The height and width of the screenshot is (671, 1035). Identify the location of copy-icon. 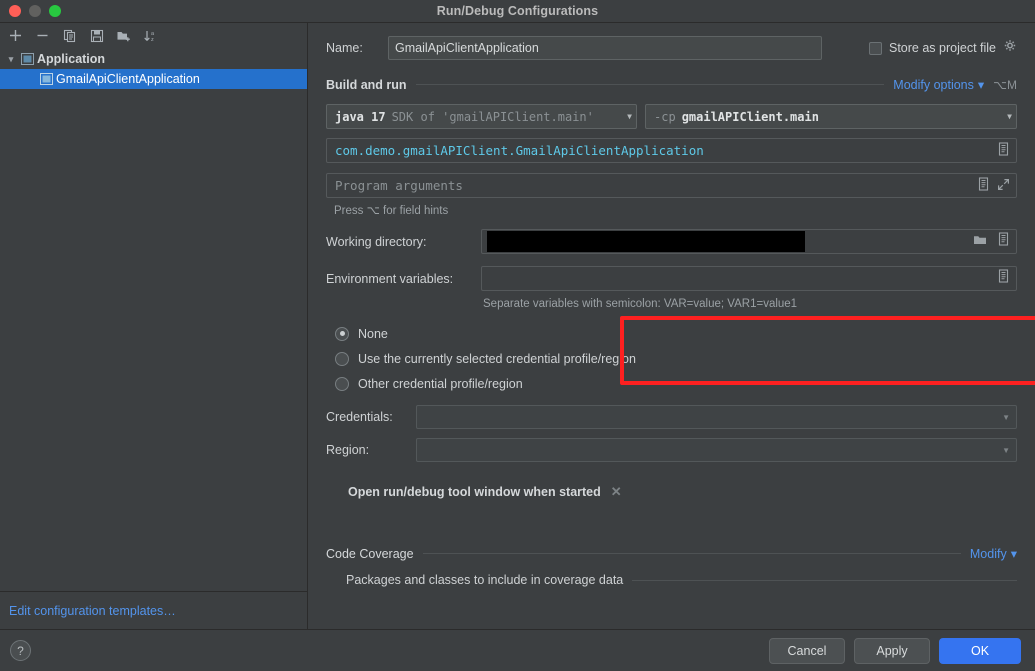
(69, 36).